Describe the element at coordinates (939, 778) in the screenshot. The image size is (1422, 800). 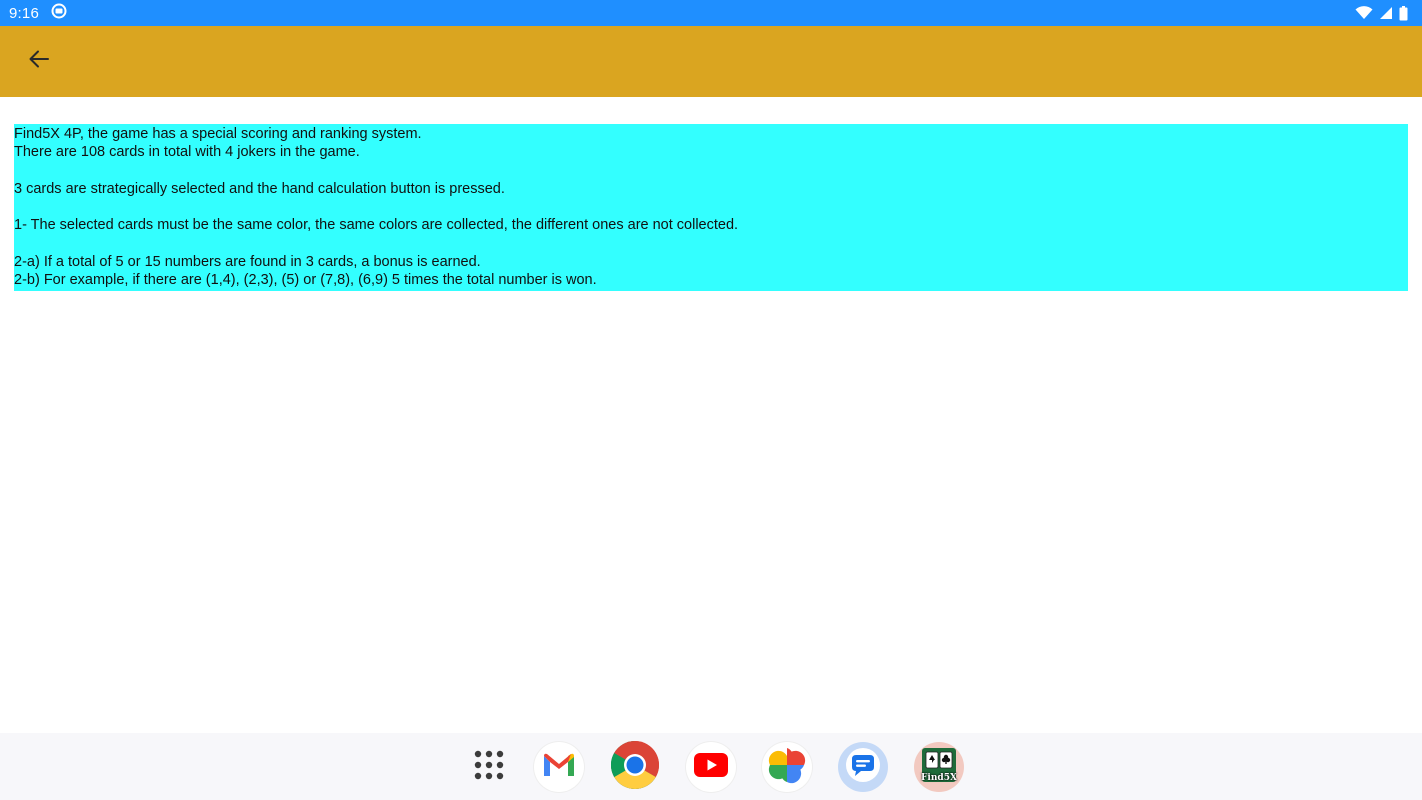
I see `find5x-label: Find5X` at that location.